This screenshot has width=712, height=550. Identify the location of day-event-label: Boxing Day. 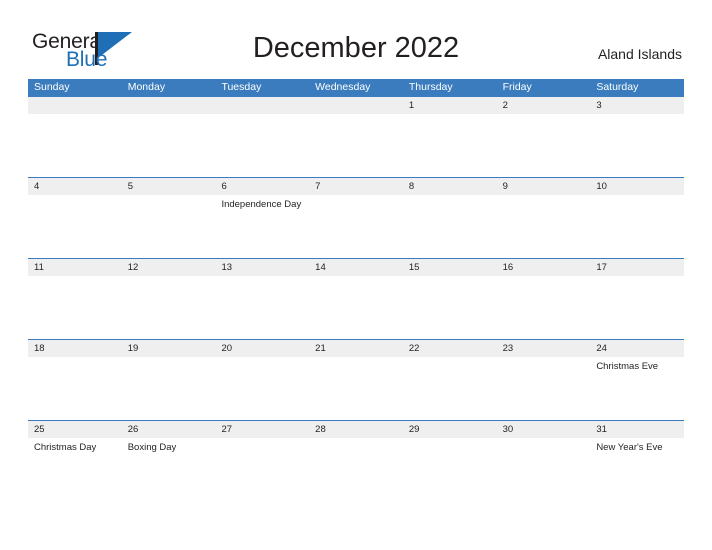
(152, 447).